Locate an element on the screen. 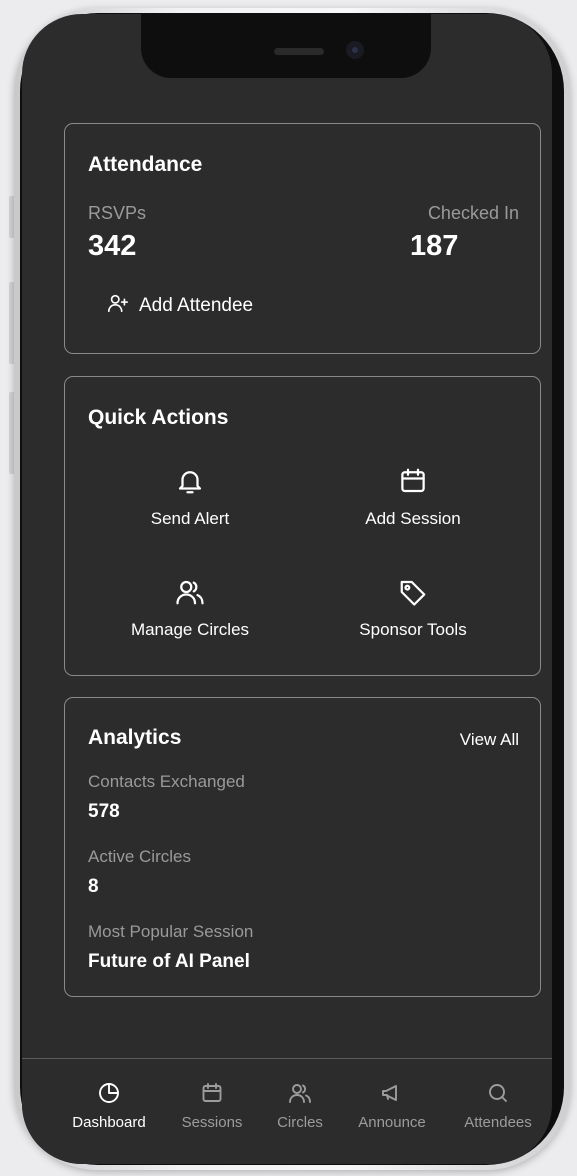 This screenshot has width=577, height=1176. sponsor-tools-button: Sponsor Tools is located at coordinates (413, 608).